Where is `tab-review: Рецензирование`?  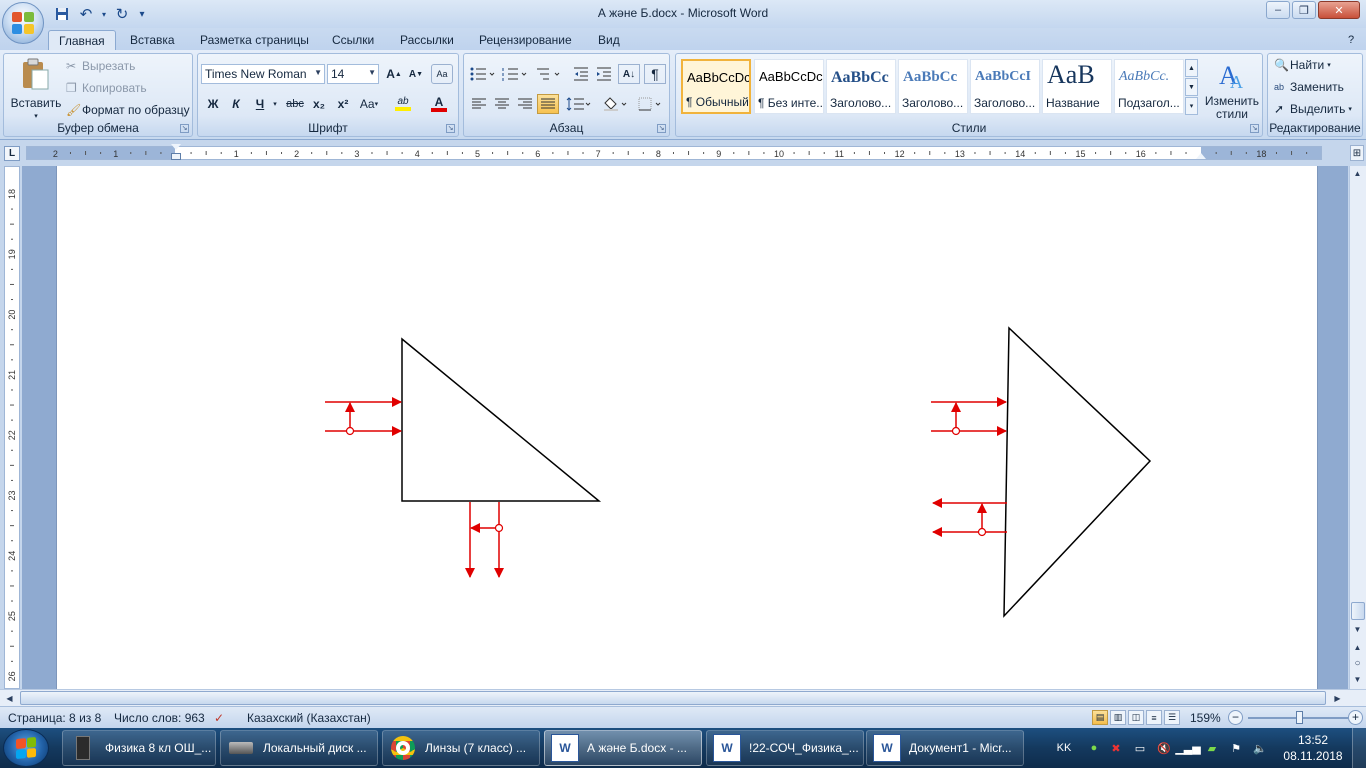
tab-review: Рецензирование is located at coordinates (525, 40).